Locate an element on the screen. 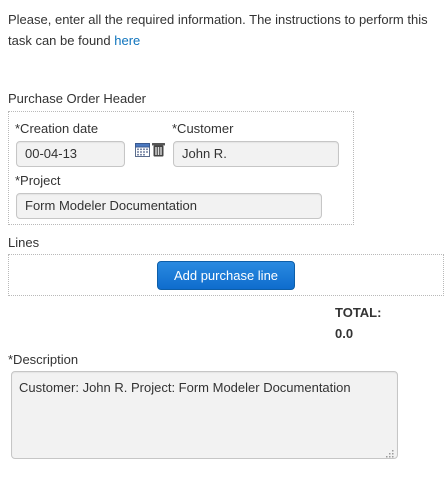  project-label: *Project is located at coordinates (38, 180).